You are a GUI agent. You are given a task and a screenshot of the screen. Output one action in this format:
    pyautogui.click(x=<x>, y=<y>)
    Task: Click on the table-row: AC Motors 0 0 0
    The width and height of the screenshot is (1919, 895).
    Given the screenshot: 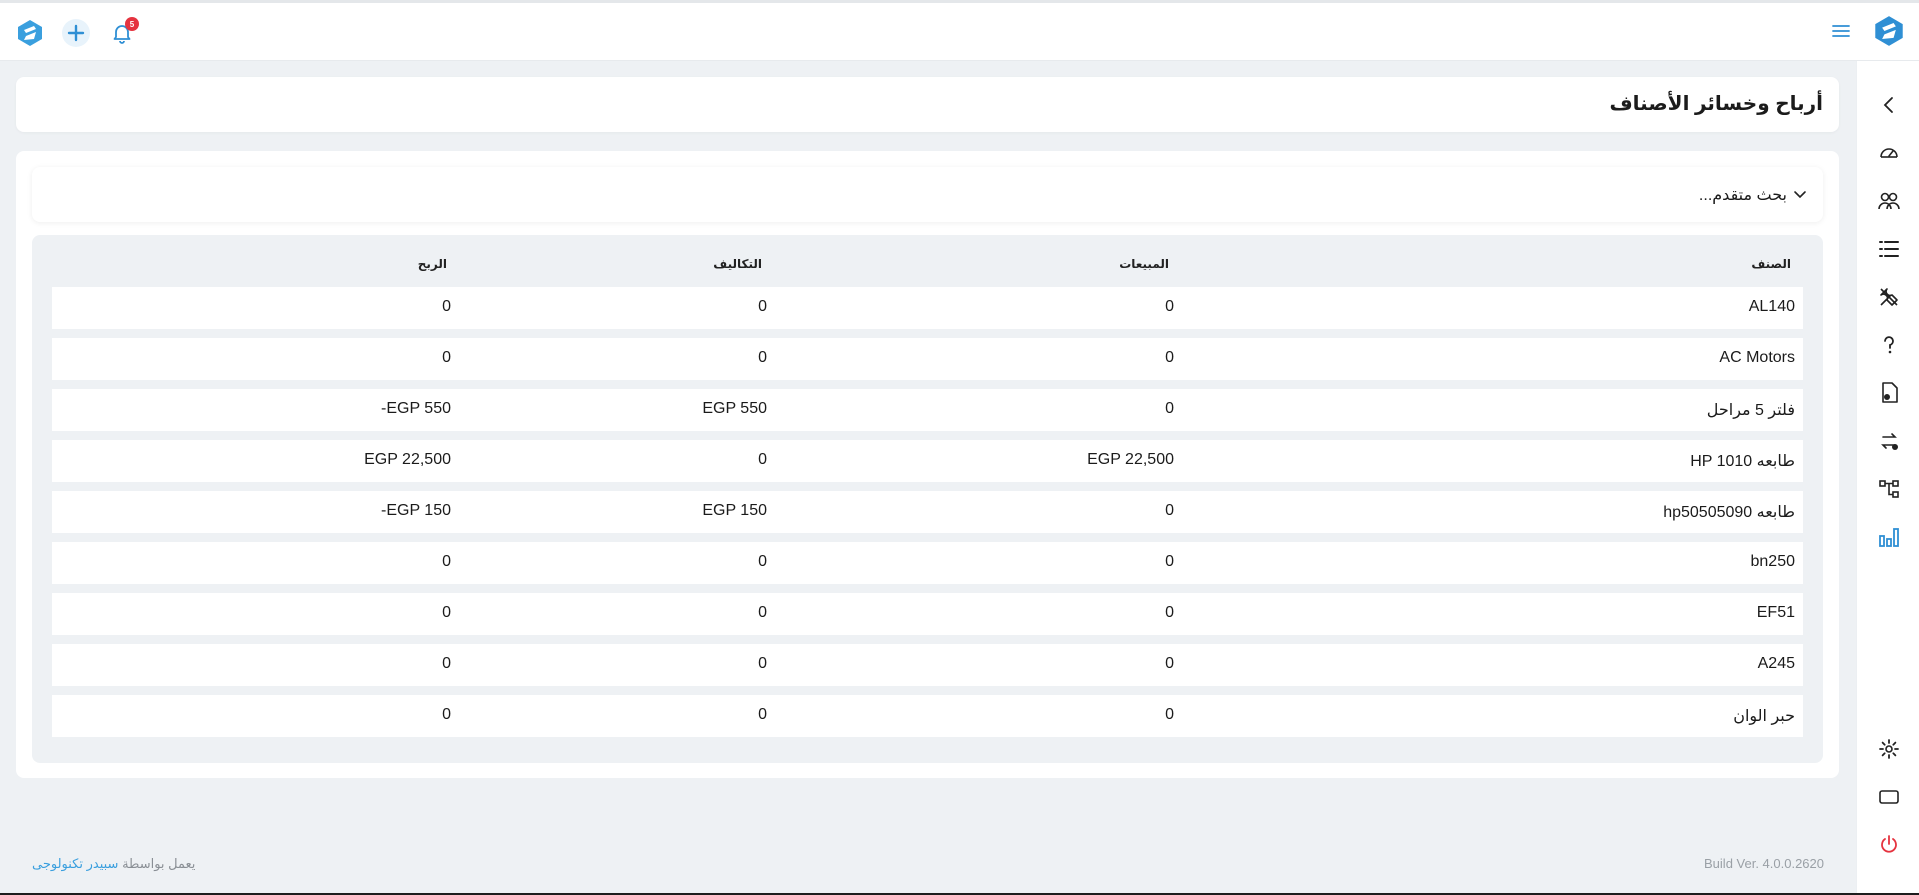 What is the action you would take?
    pyautogui.click(x=927, y=359)
    